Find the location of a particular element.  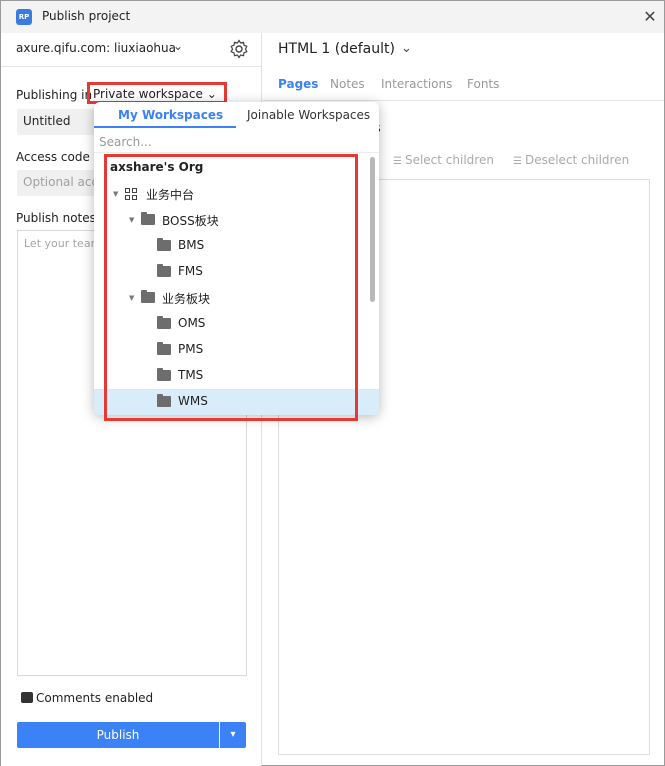

tab-bar: Pages Notes Interactions Fonts is located at coordinates (463, 85).